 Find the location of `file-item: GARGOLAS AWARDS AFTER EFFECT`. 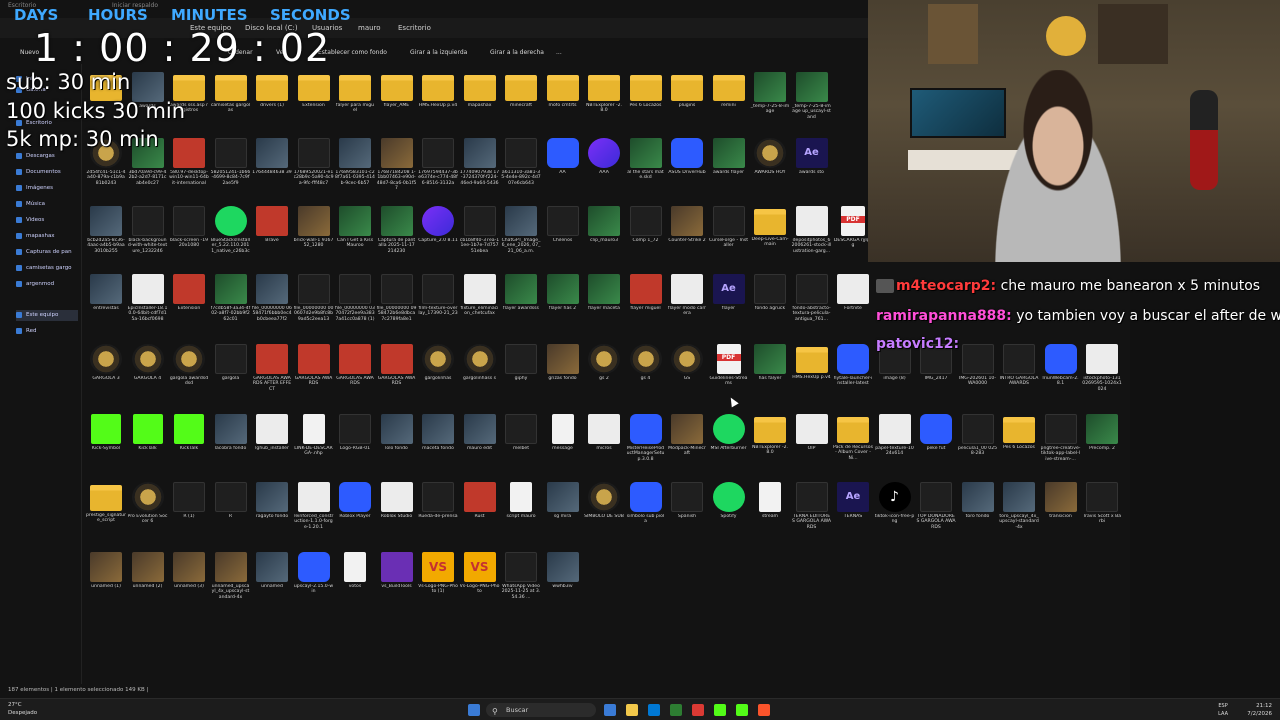

file-item: GARGOLAS AWARDS AFTER EFFECT is located at coordinates (272, 377).